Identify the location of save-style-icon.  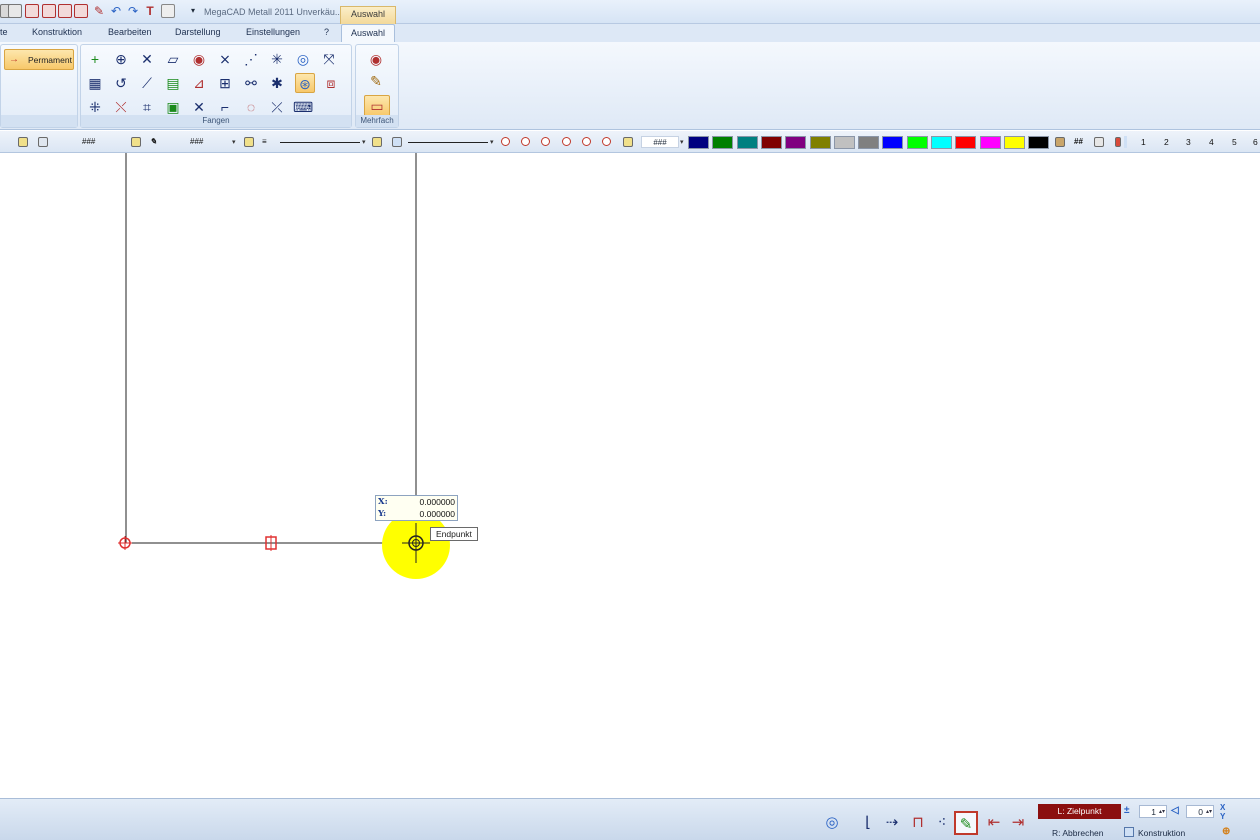
(43, 142).